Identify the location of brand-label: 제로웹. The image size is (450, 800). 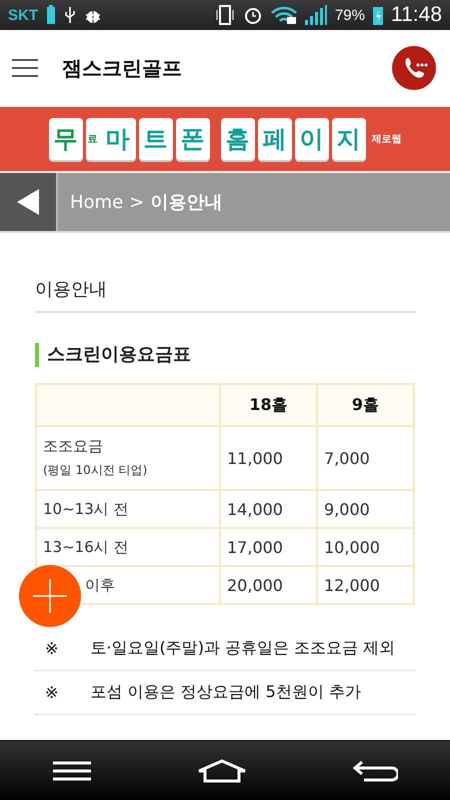
(387, 139).